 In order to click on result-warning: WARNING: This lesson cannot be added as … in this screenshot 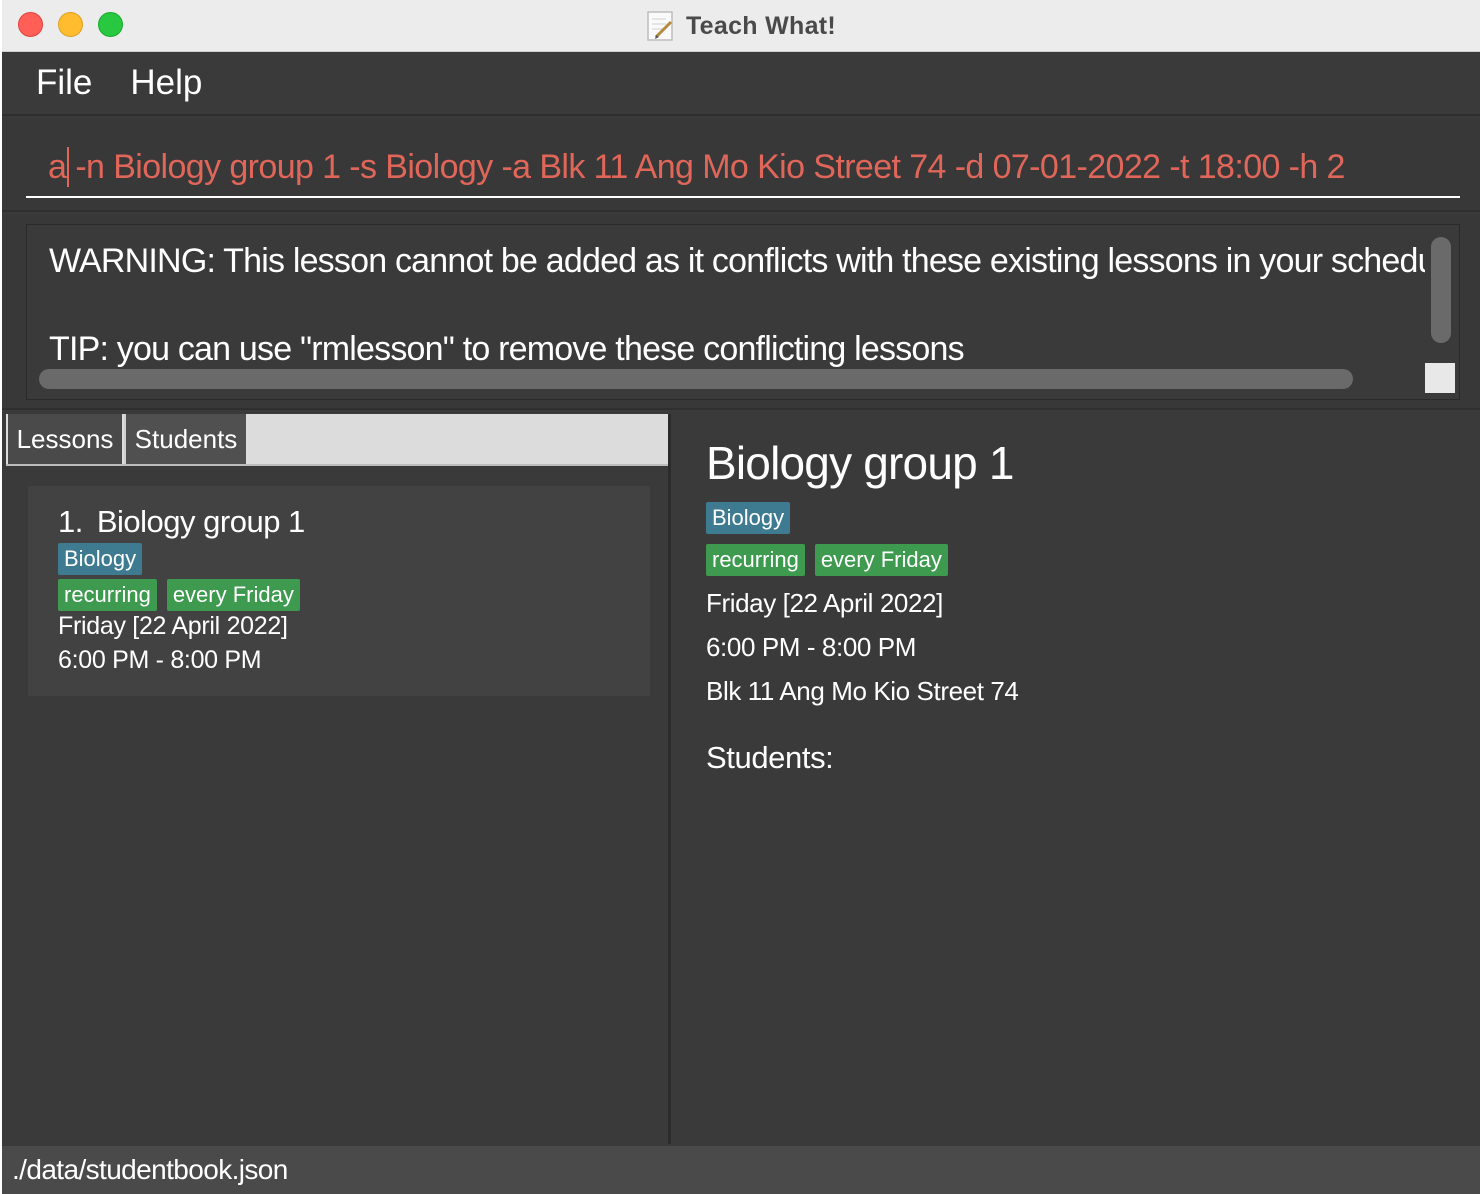, I will do `click(737, 261)`.